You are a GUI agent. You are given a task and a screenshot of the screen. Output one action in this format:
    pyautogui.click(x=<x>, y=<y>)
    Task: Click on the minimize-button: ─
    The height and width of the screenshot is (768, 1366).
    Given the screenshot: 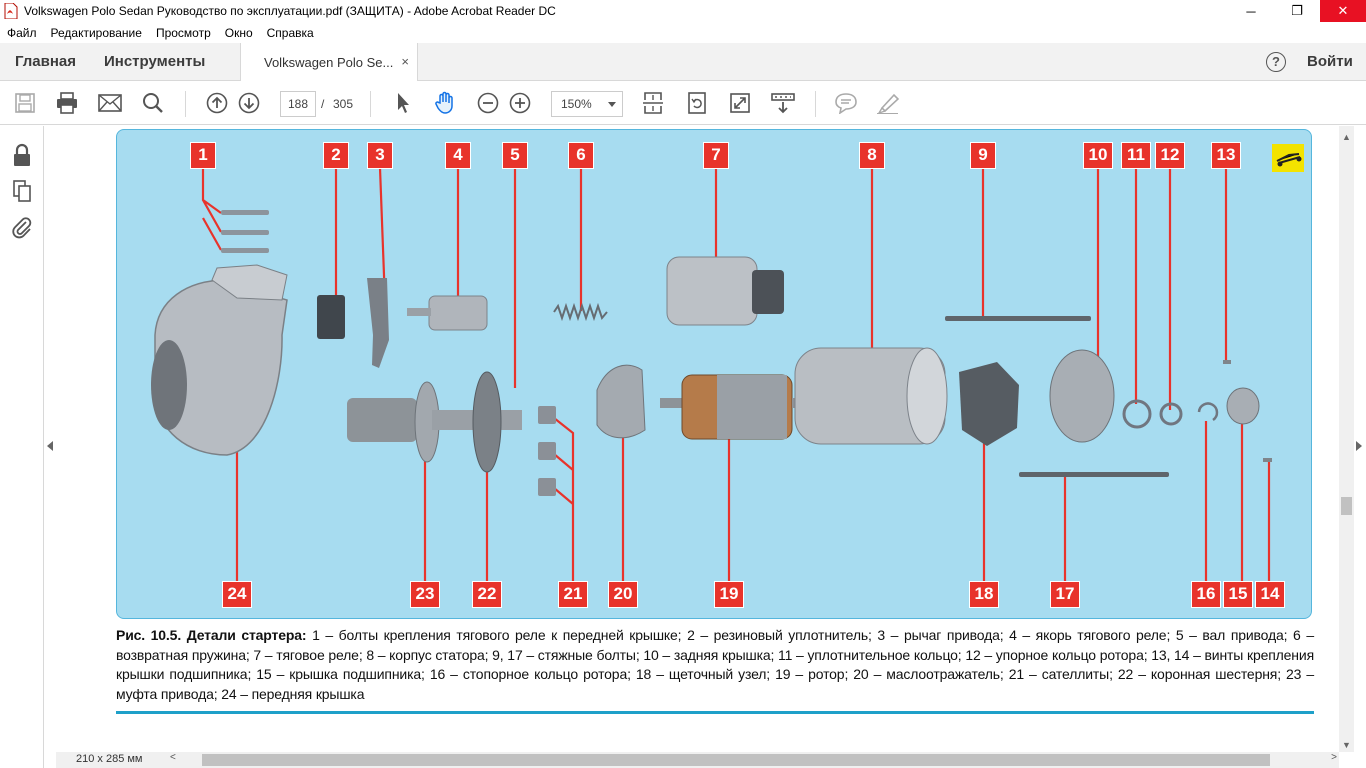 What is the action you would take?
    pyautogui.click(x=1251, y=11)
    